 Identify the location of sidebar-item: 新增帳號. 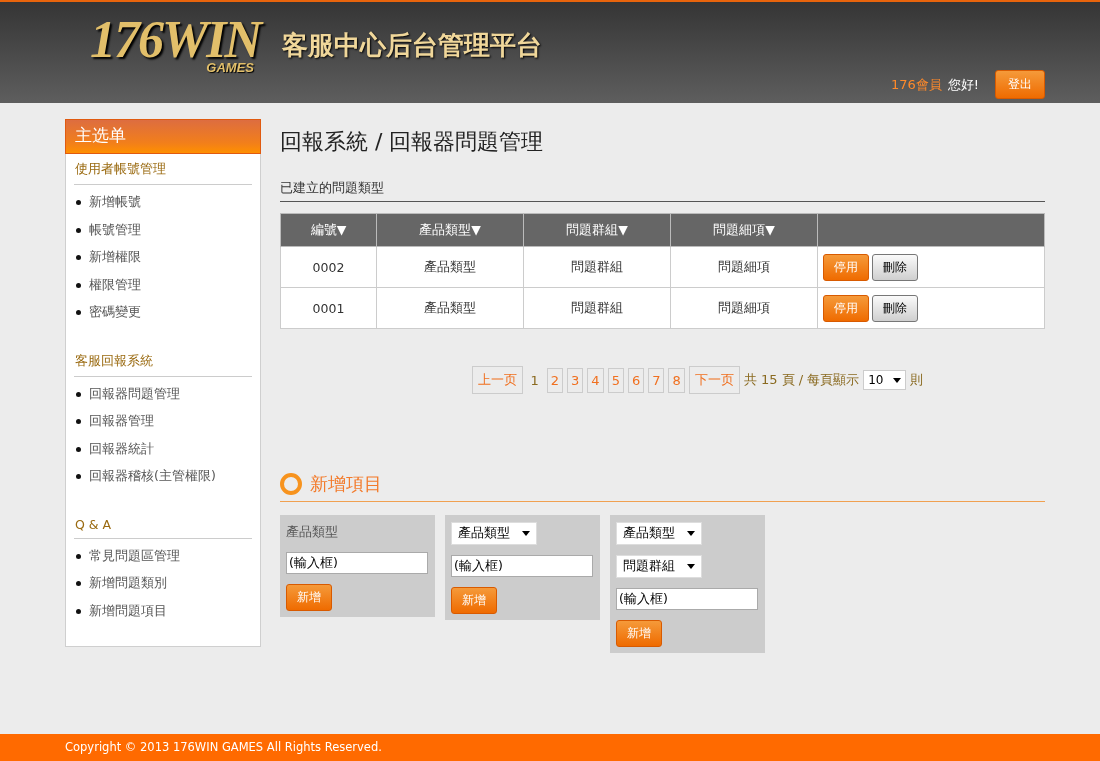
(115, 203).